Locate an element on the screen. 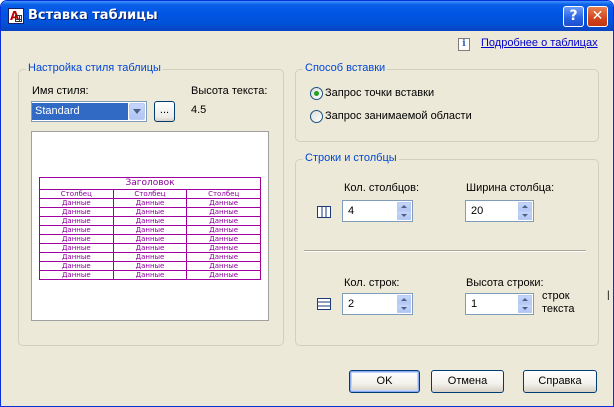 The height and width of the screenshot is (407, 614). columns-count-label: Кол. столбцов: is located at coordinates (382, 188).